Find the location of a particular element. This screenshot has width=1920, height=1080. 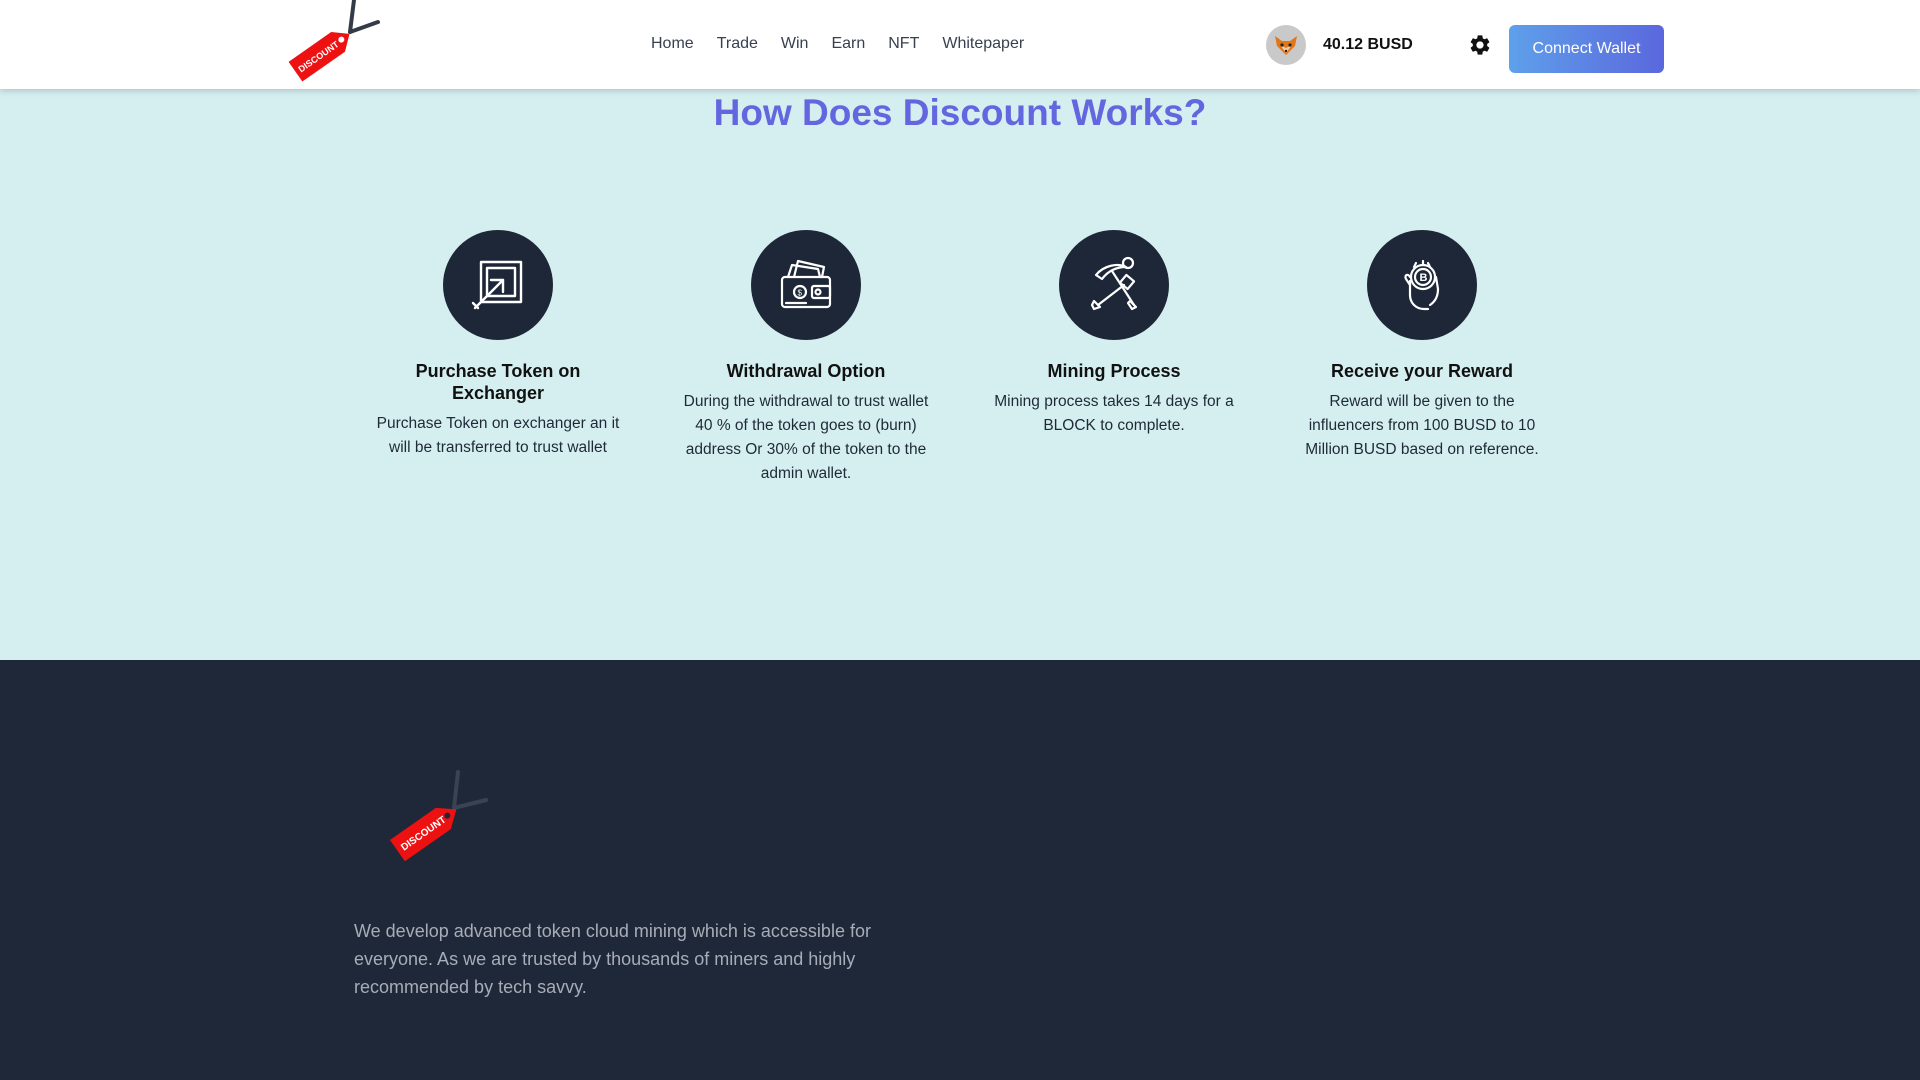

nav-earn: Earn is located at coordinates (848, 44).